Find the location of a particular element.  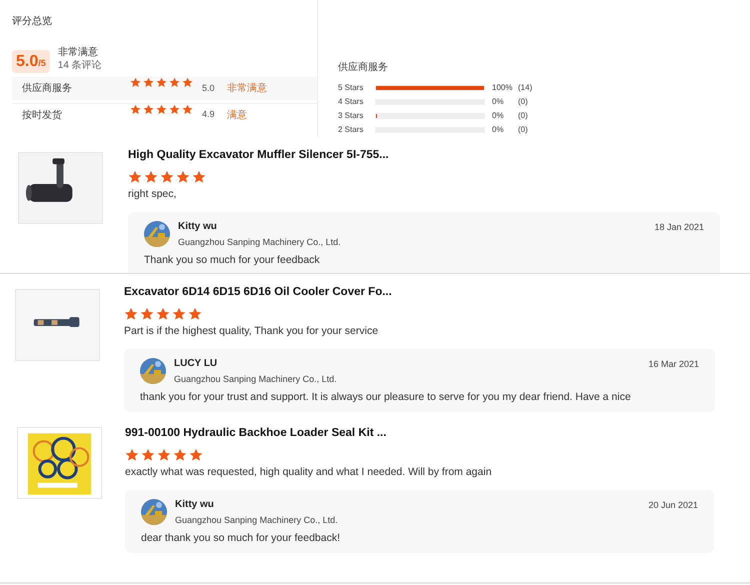

rating-value: 5.0 is located at coordinates (209, 88).